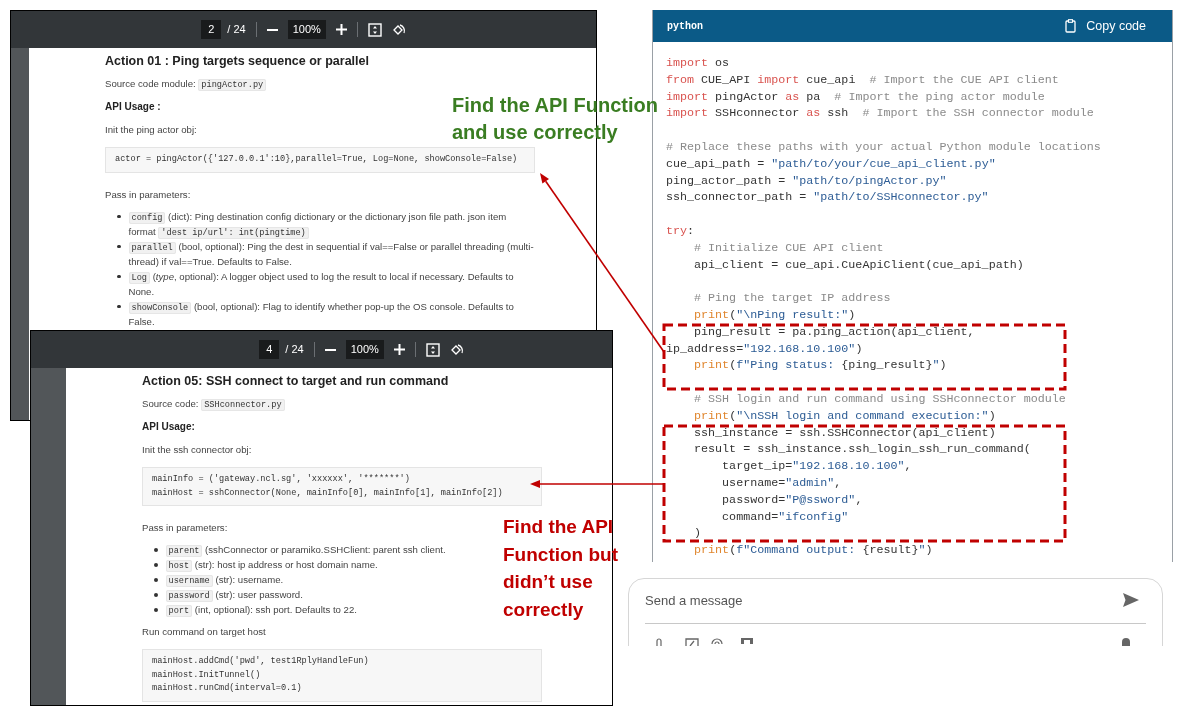 The width and height of the screenshot is (1200, 711). What do you see at coordinates (781, 483) in the screenshot?
I see `code-line: username="admin",` at bounding box center [781, 483].